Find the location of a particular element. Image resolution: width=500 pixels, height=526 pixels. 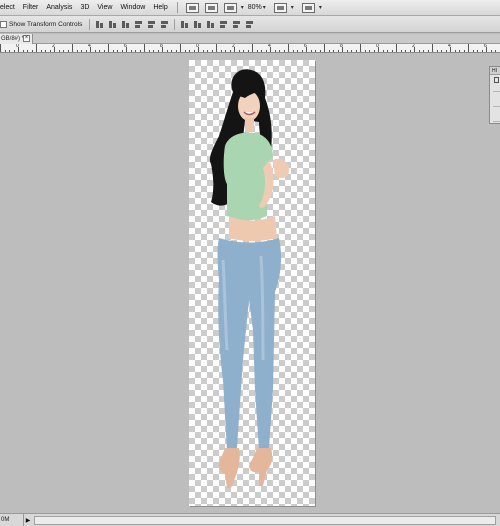

menu-analysis: Analysis is located at coordinates (59, 8).